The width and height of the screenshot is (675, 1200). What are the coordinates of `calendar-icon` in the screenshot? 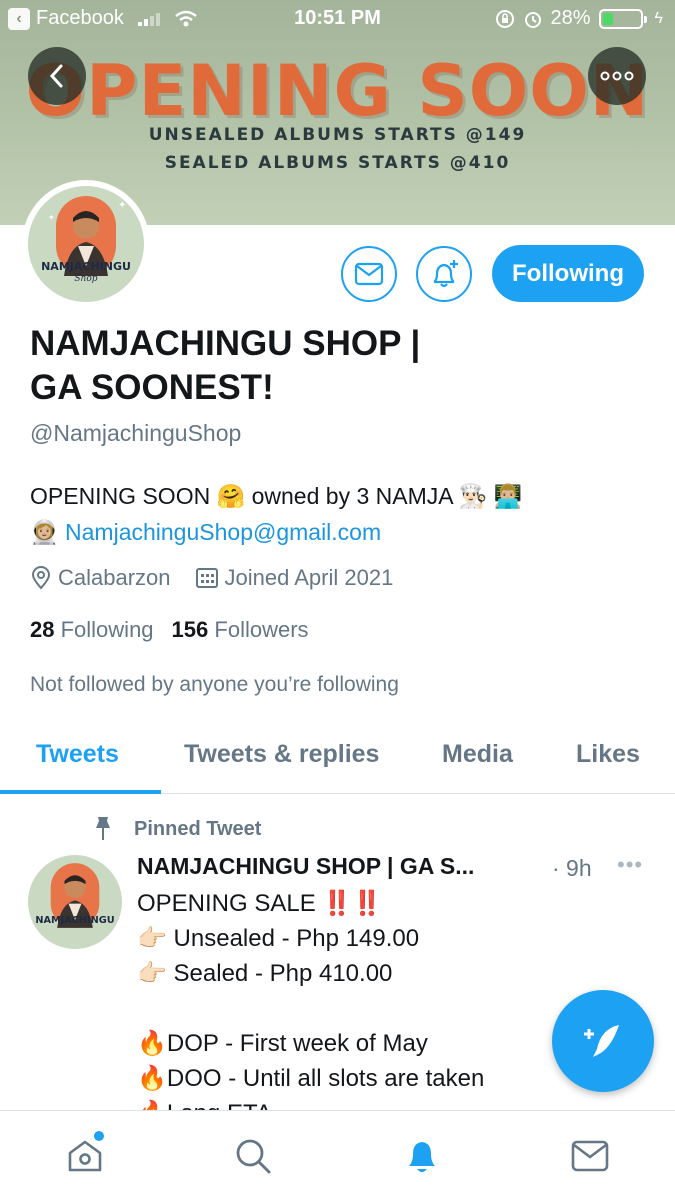 It's located at (206, 578).